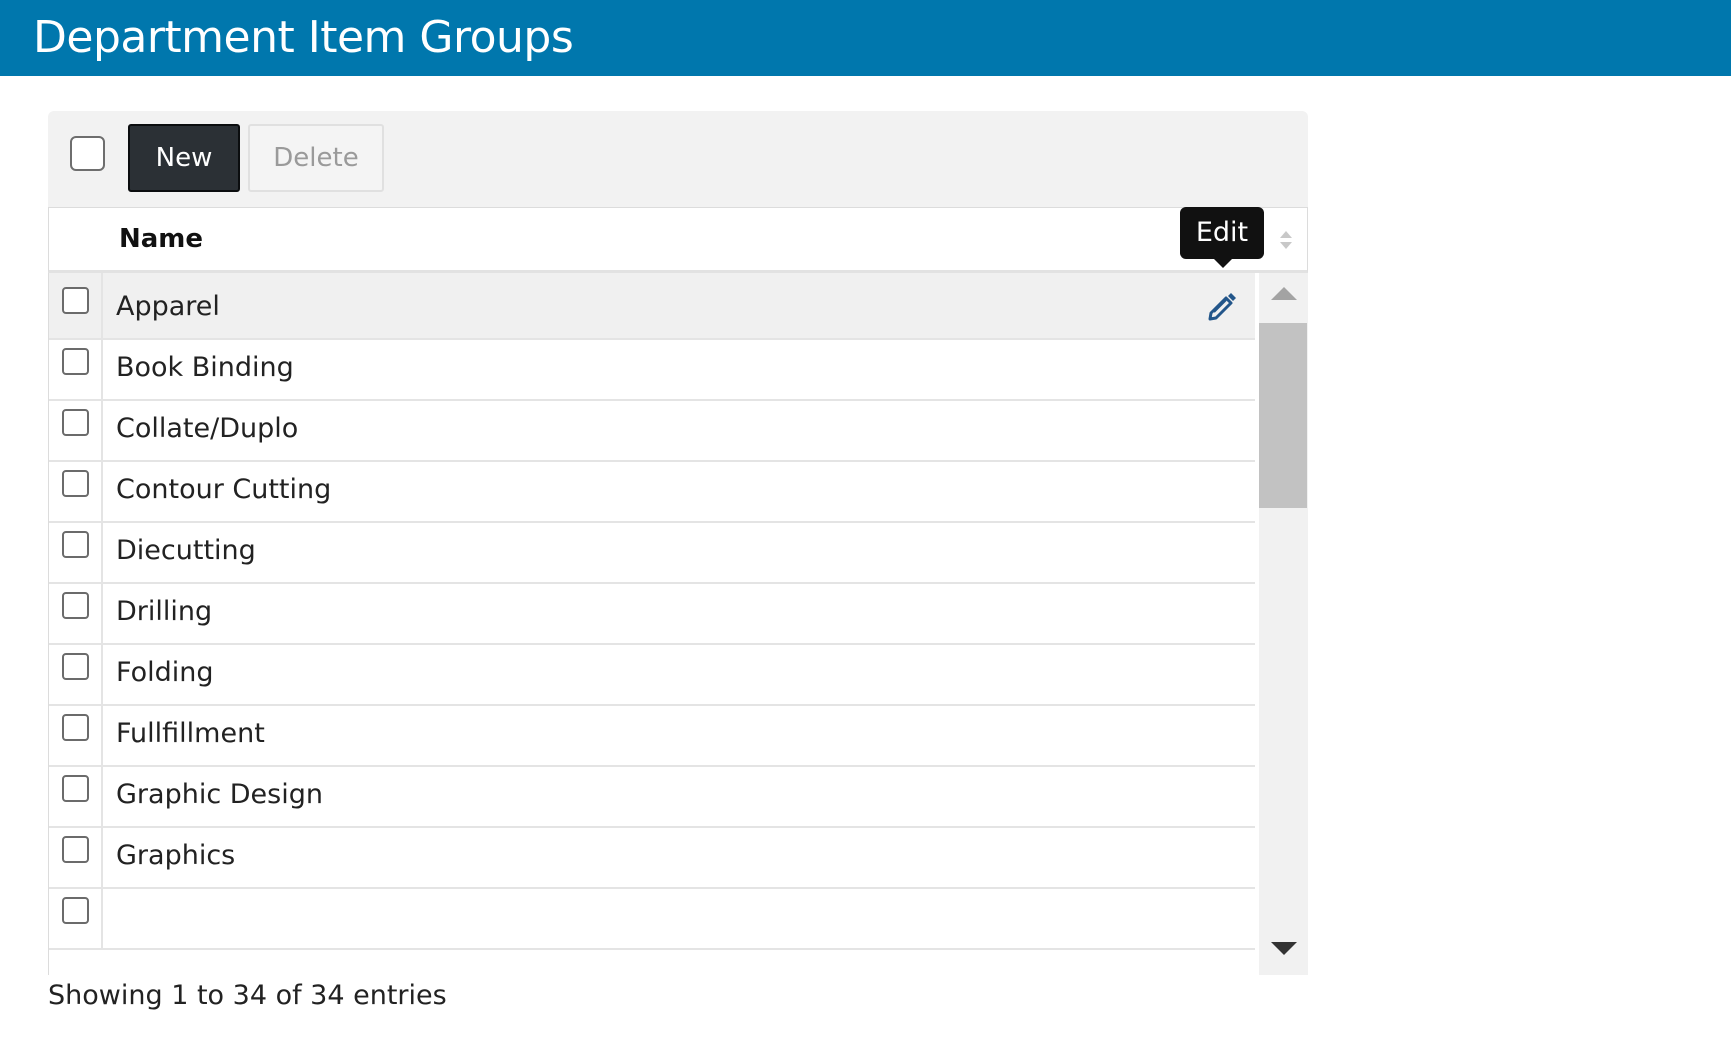  What do you see at coordinates (303, 37) in the screenshot?
I see `page-title: Department Item Groups` at bounding box center [303, 37].